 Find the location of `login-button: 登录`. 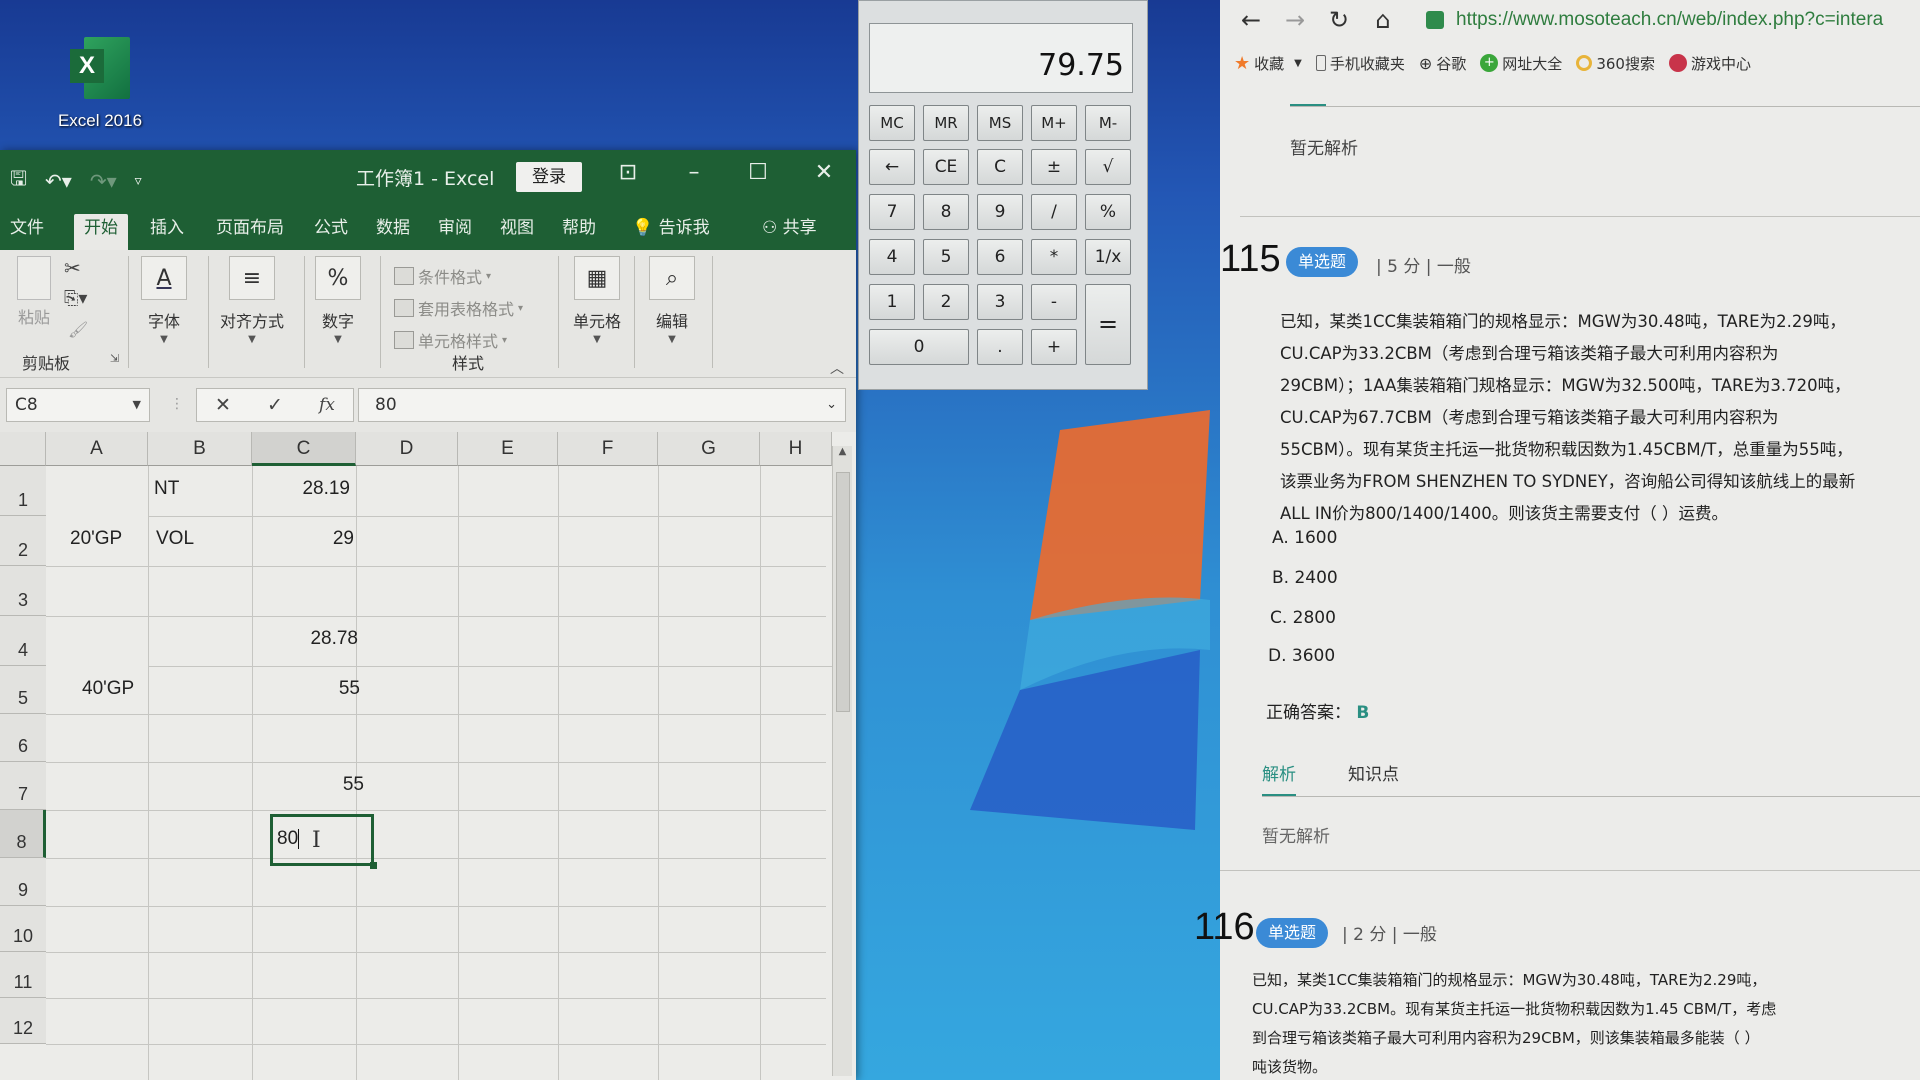

login-button: 登录 is located at coordinates (549, 177).